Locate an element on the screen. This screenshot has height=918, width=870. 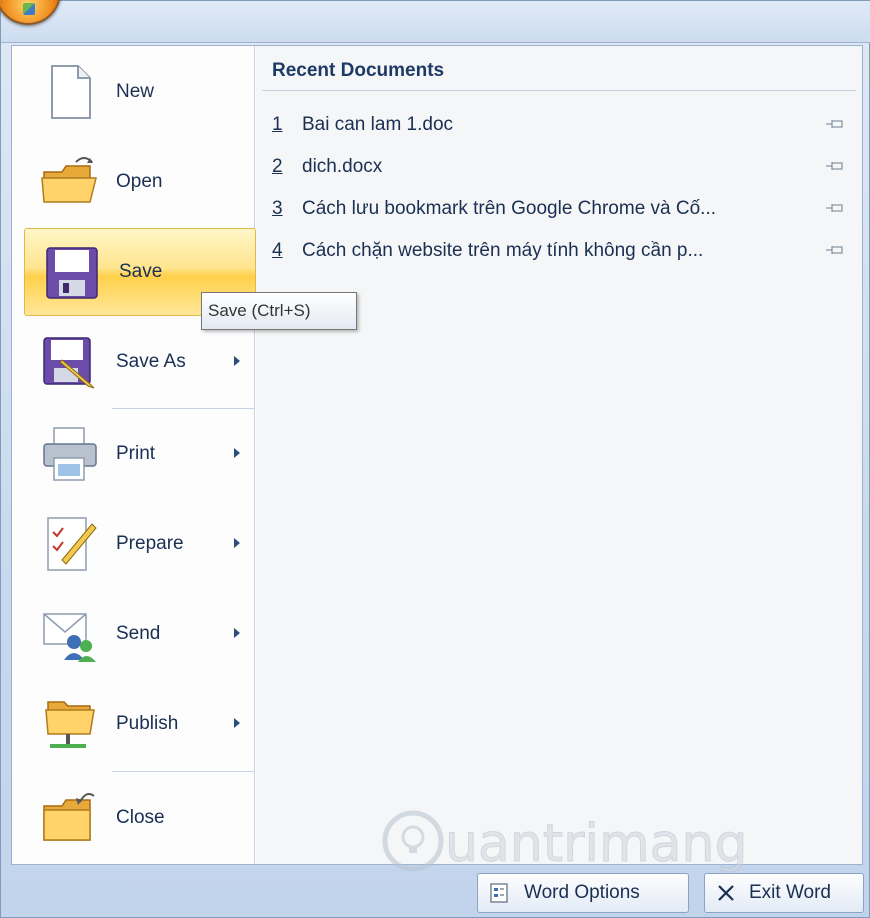
menu-item-label: Print is located at coordinates (136, 453).